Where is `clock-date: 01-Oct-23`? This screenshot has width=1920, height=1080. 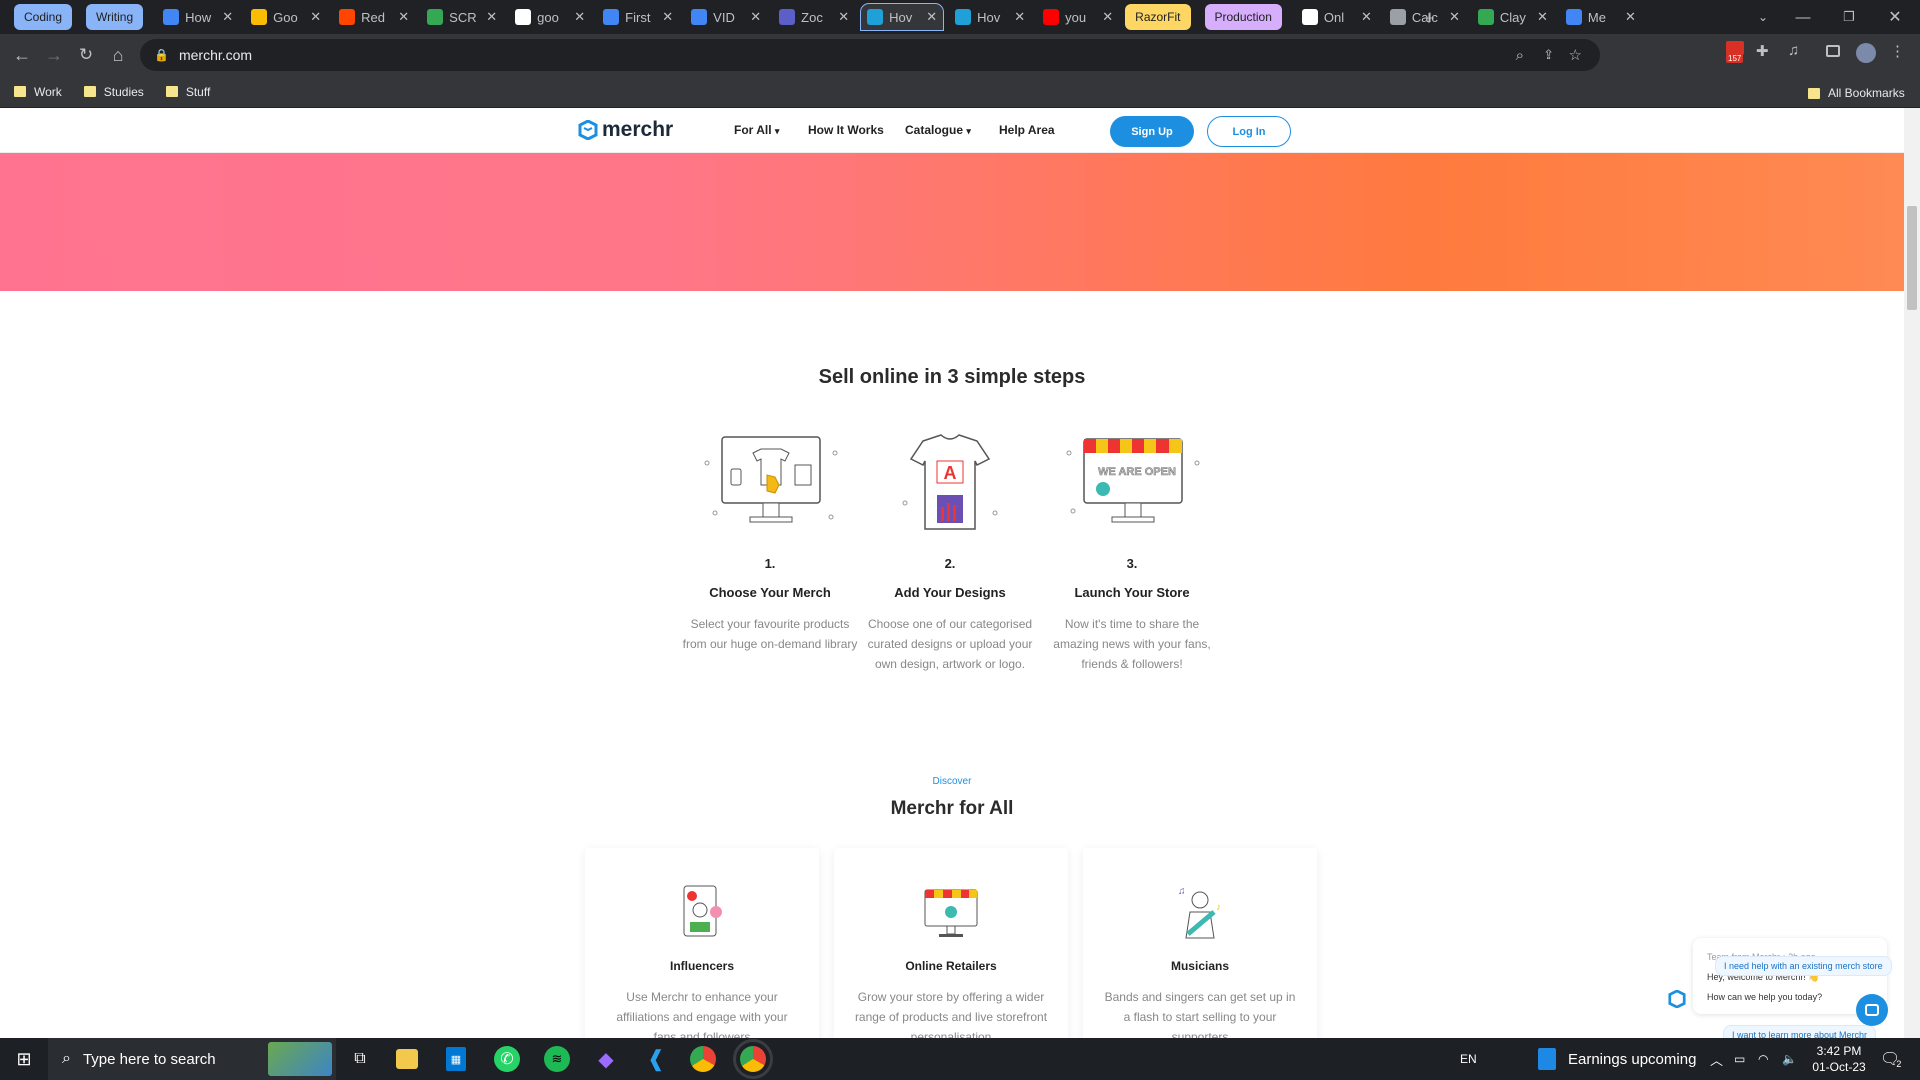 clock-date: 01-Oct-23 is located at coordinates (1839, 1067).